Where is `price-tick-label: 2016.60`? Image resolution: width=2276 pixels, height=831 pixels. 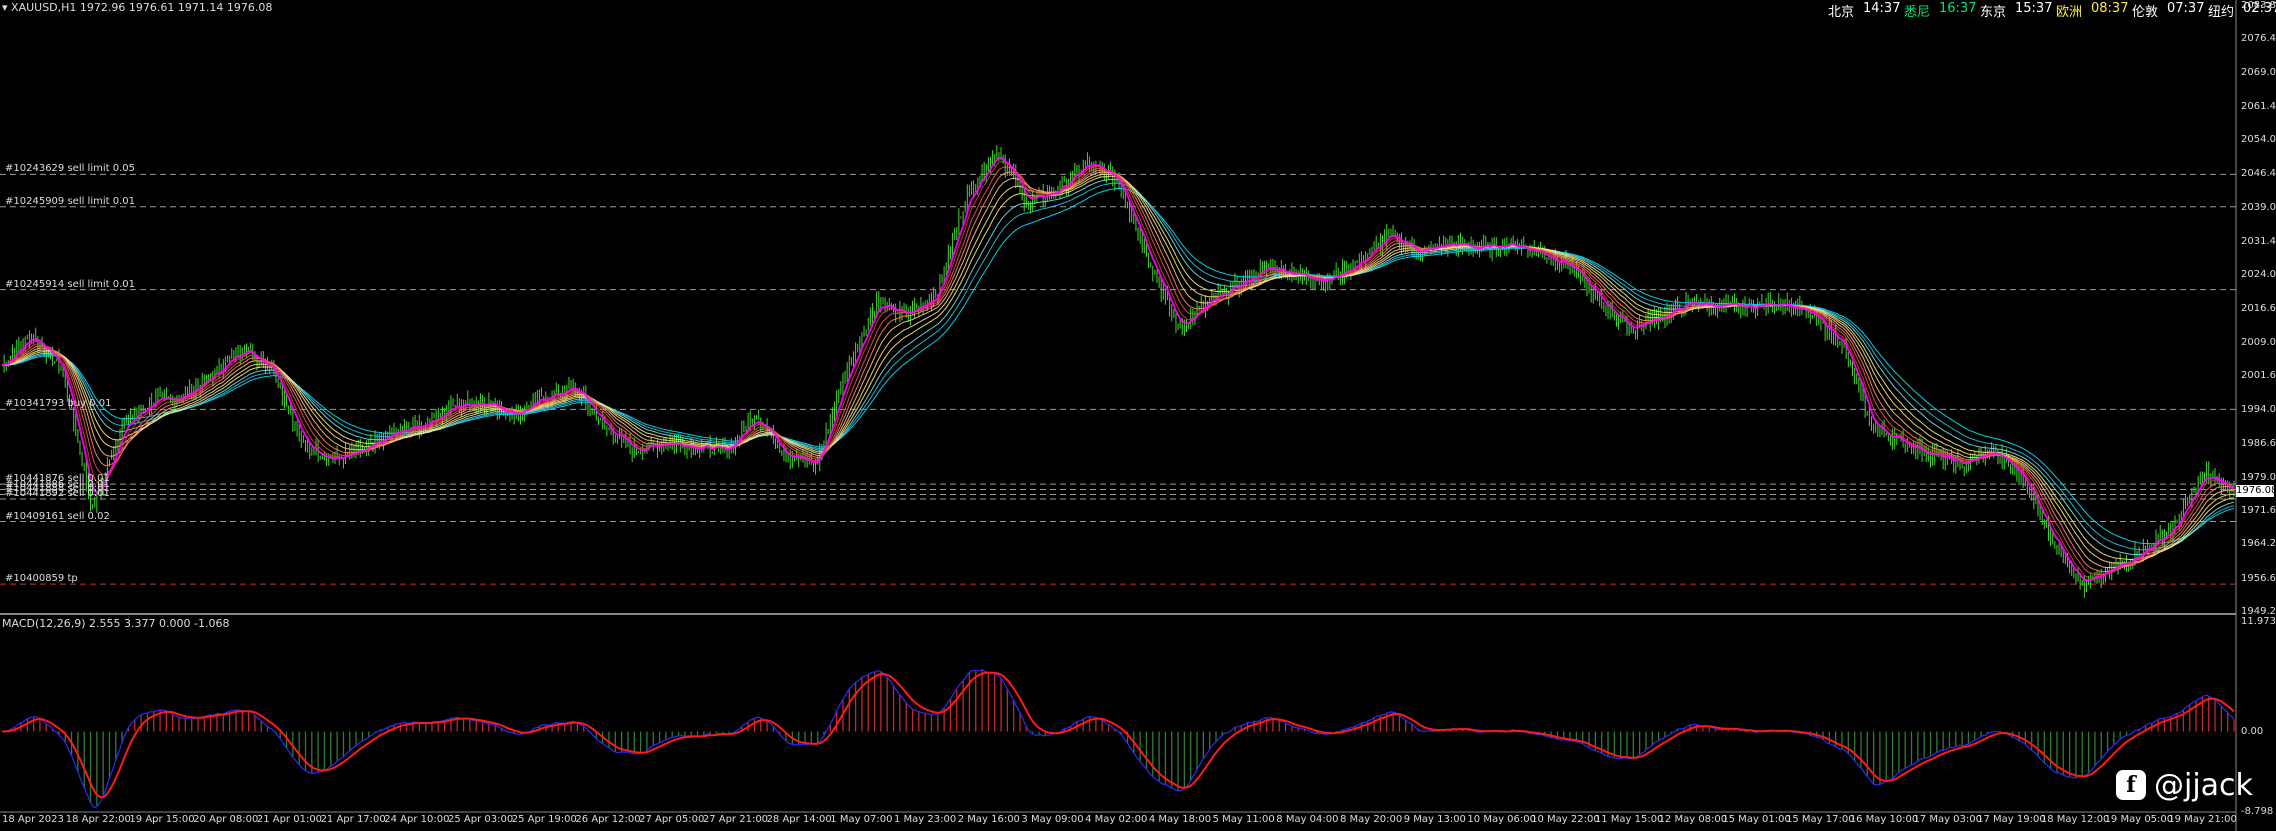
price-tick-label: 2016.60 is located at coordinates (2258, 308).